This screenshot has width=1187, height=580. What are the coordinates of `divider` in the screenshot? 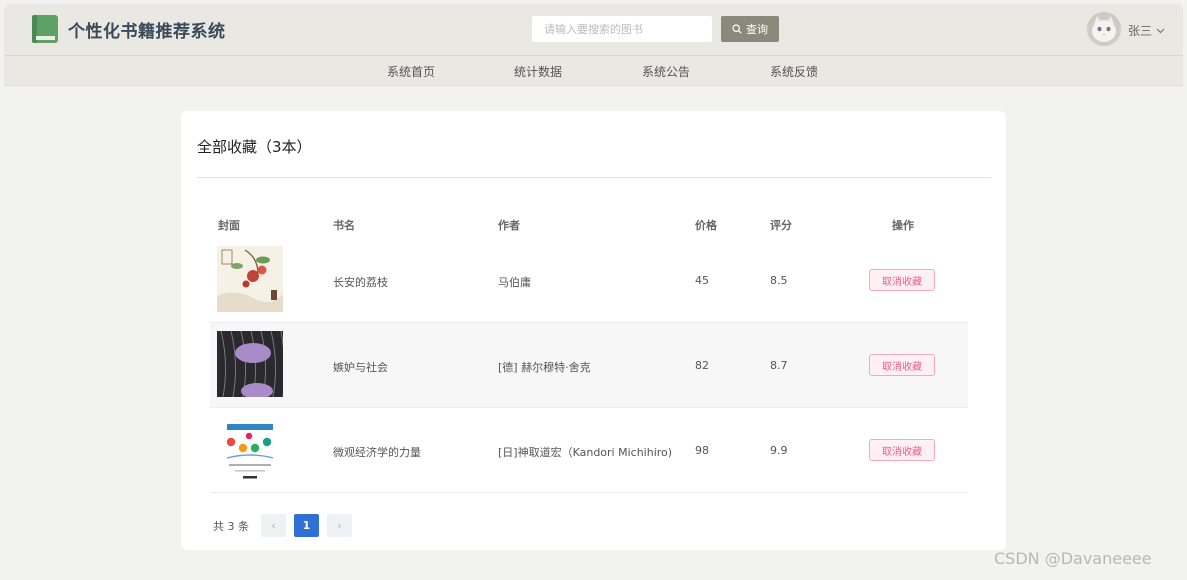 It's located at (594, 177).